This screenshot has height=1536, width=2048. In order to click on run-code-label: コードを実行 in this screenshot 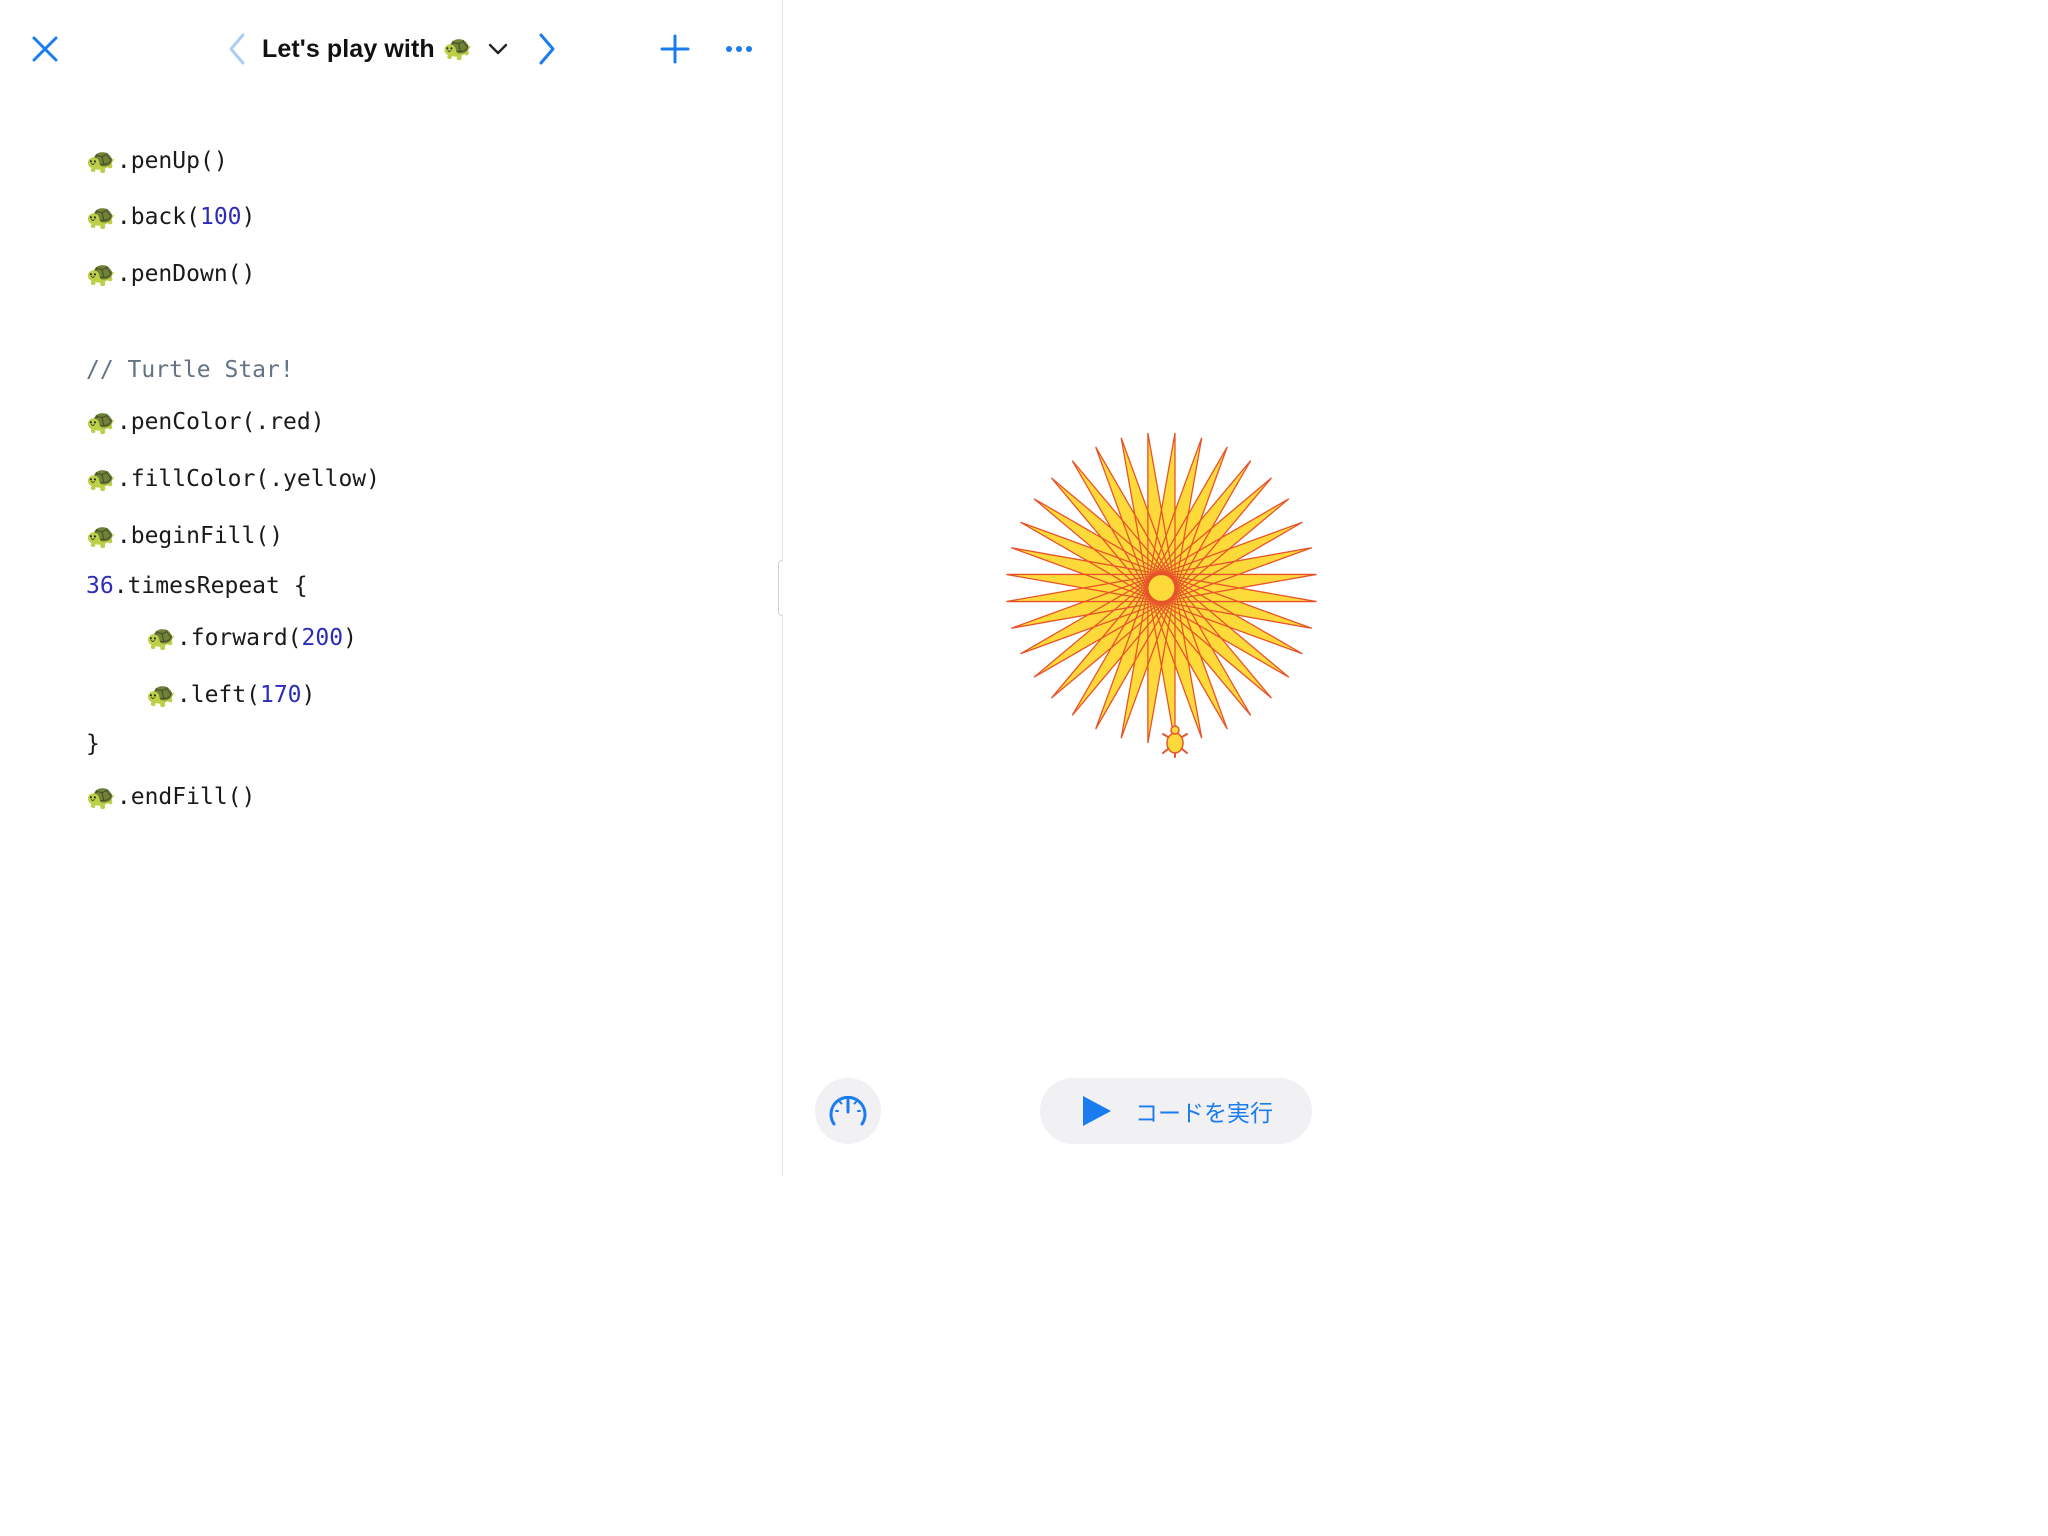, I will do `click(1204, 1114)`.